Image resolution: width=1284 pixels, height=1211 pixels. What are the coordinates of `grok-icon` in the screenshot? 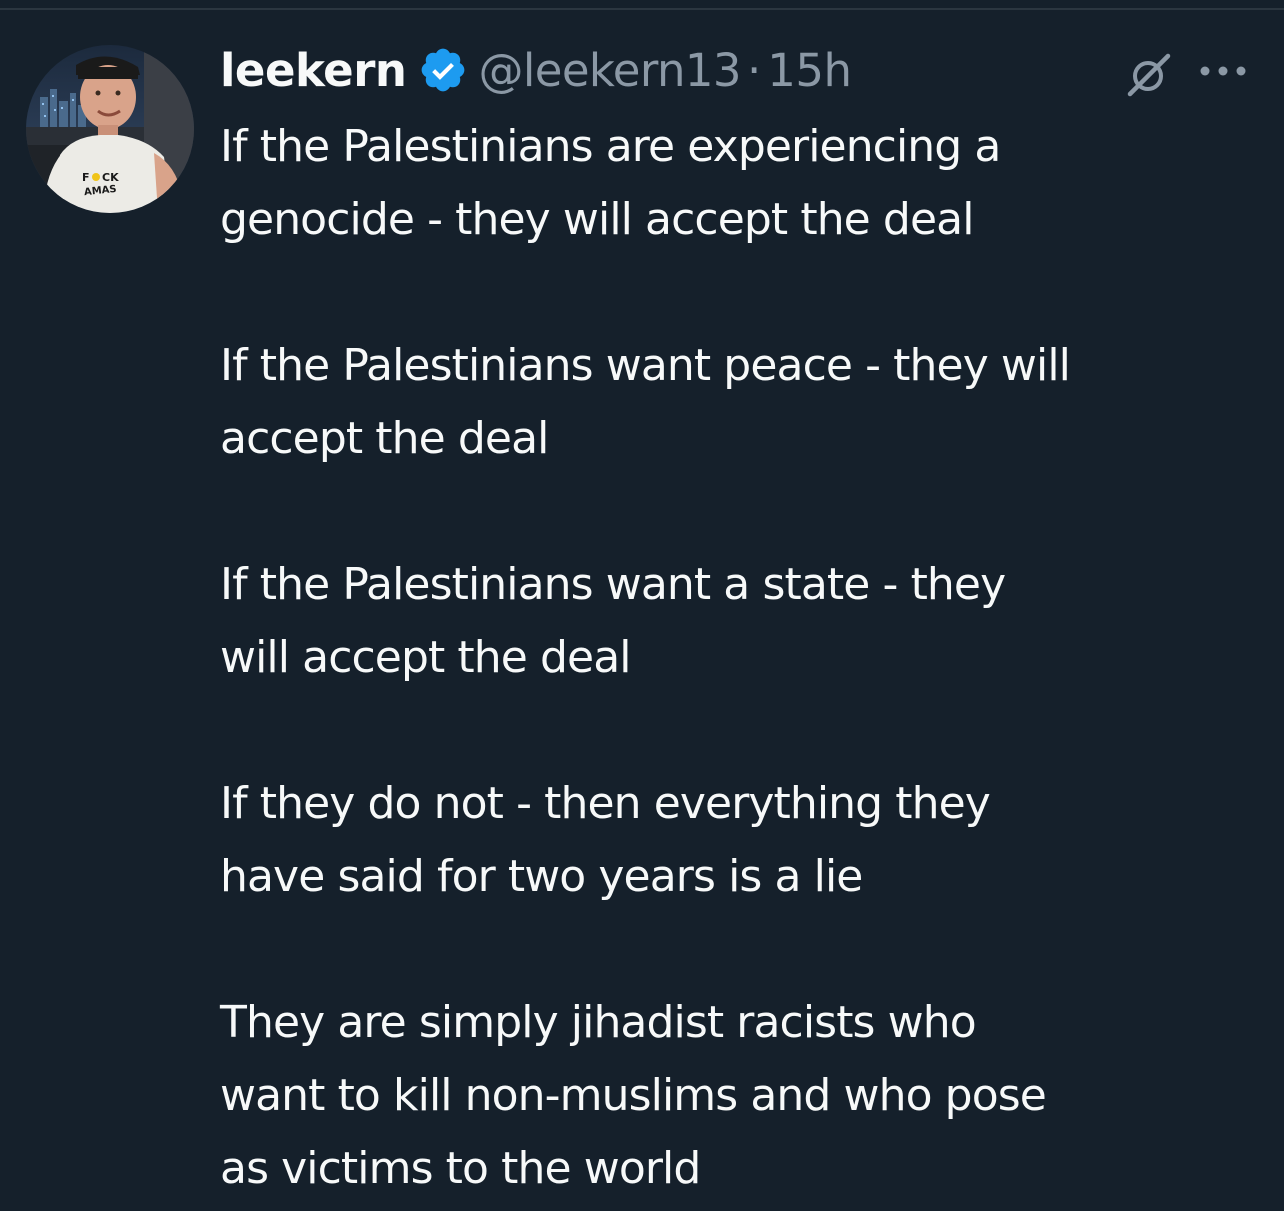 It's located at (1149, 75).